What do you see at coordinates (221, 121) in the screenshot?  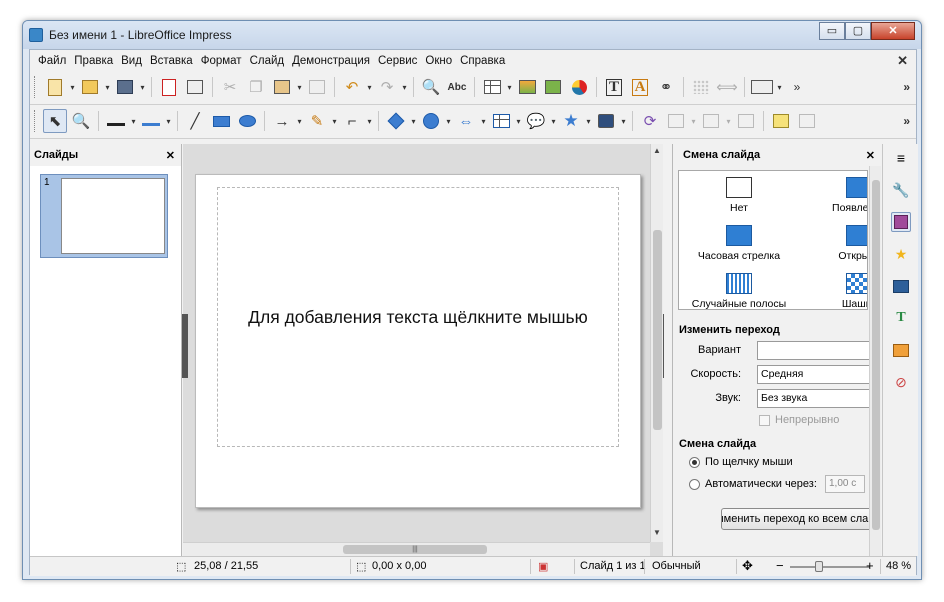 I see `rectangle-icon` at bounding box center [221, 121].